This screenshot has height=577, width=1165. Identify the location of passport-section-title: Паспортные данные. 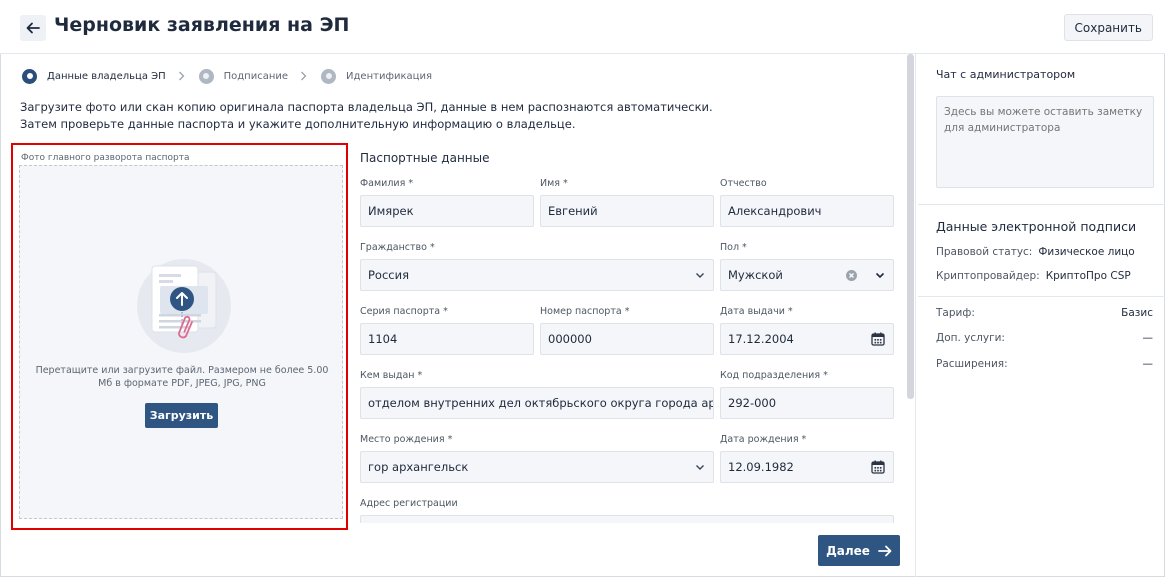
(425, 158).